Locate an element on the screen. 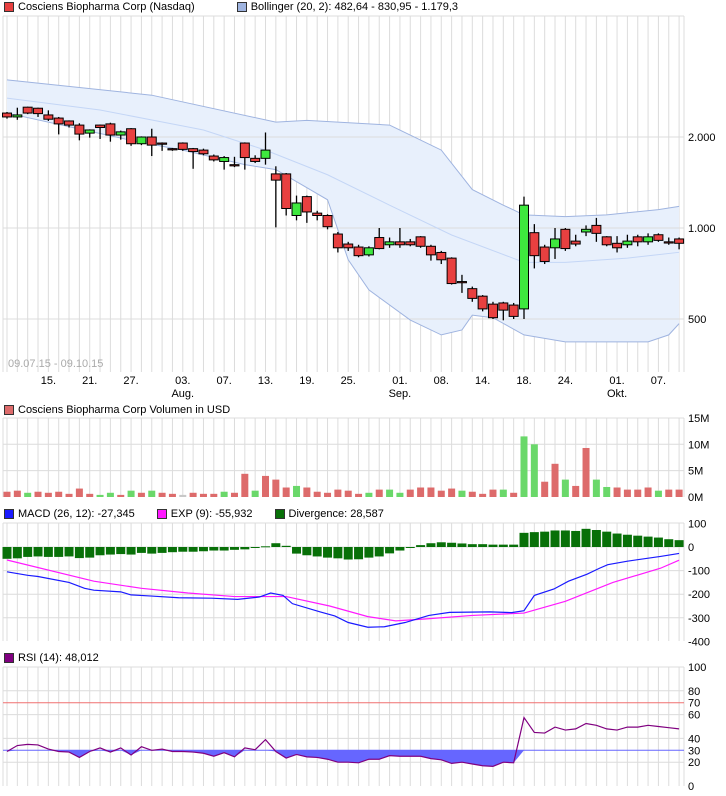 This screenshot has width=726, height=796. rsi-axis-label: 20 is located at coordinates (694, 763).